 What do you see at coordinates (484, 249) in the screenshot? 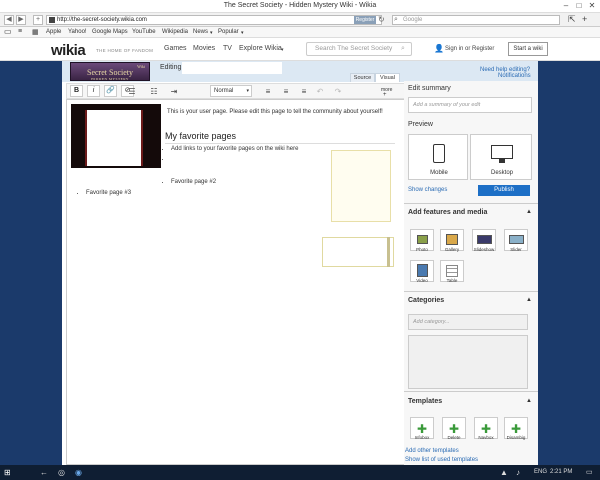
I see `slideshow-label: Slideshow` at bounding box center [484, 249].